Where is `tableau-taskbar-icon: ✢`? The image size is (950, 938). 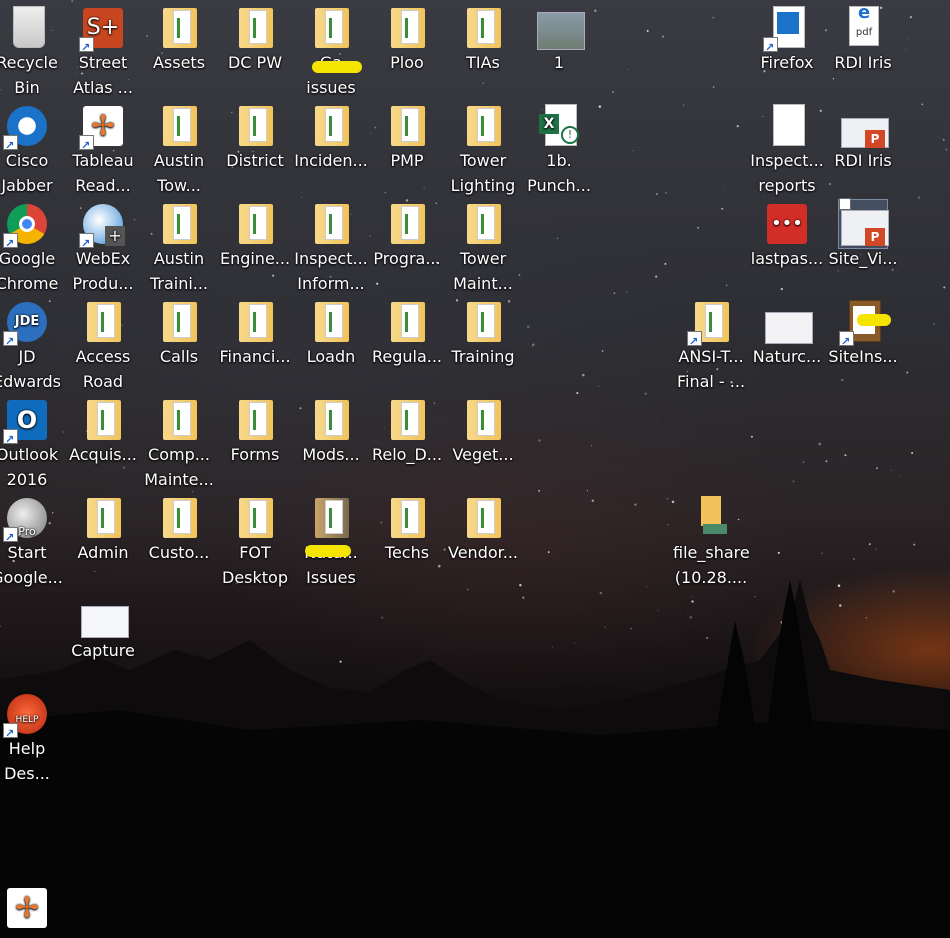 tableau-taskbar-icon: ✢ is located at coordinates (32, 908).